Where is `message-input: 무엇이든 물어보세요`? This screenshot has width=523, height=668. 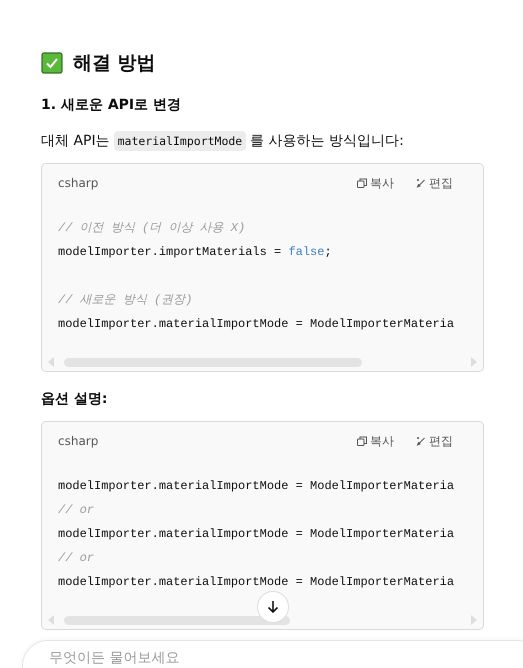 message-input: 무엇이든 물어보세요 is located at coordinates (199, 658).